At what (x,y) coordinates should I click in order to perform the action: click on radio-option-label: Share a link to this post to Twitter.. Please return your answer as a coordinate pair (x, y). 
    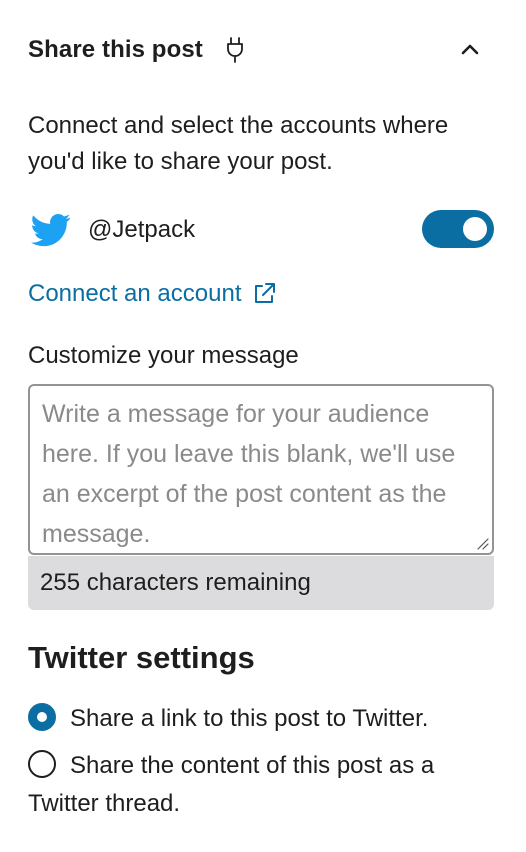
    Looking at the image, I should click on (249, 718).